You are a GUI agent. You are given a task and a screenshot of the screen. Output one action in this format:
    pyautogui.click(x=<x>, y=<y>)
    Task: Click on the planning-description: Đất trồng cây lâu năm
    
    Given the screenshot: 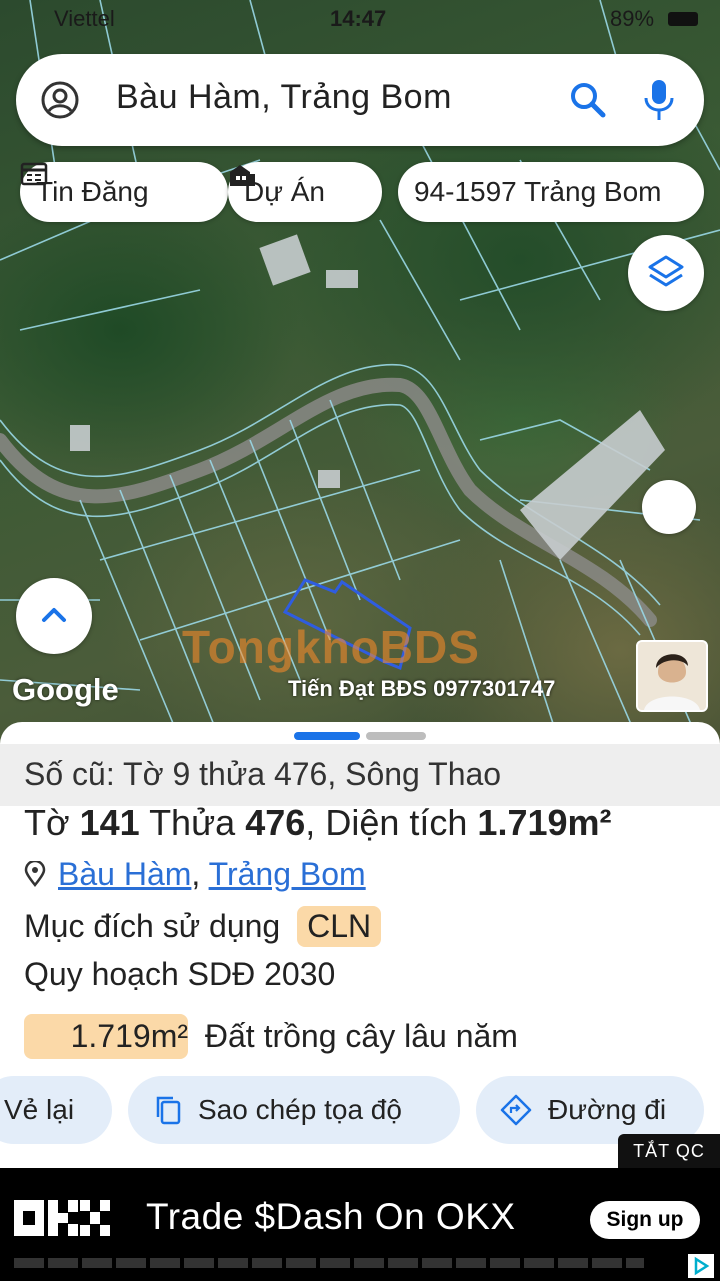 What is the action you would take?
    pyautogui.click(x=361, y=1036)
    